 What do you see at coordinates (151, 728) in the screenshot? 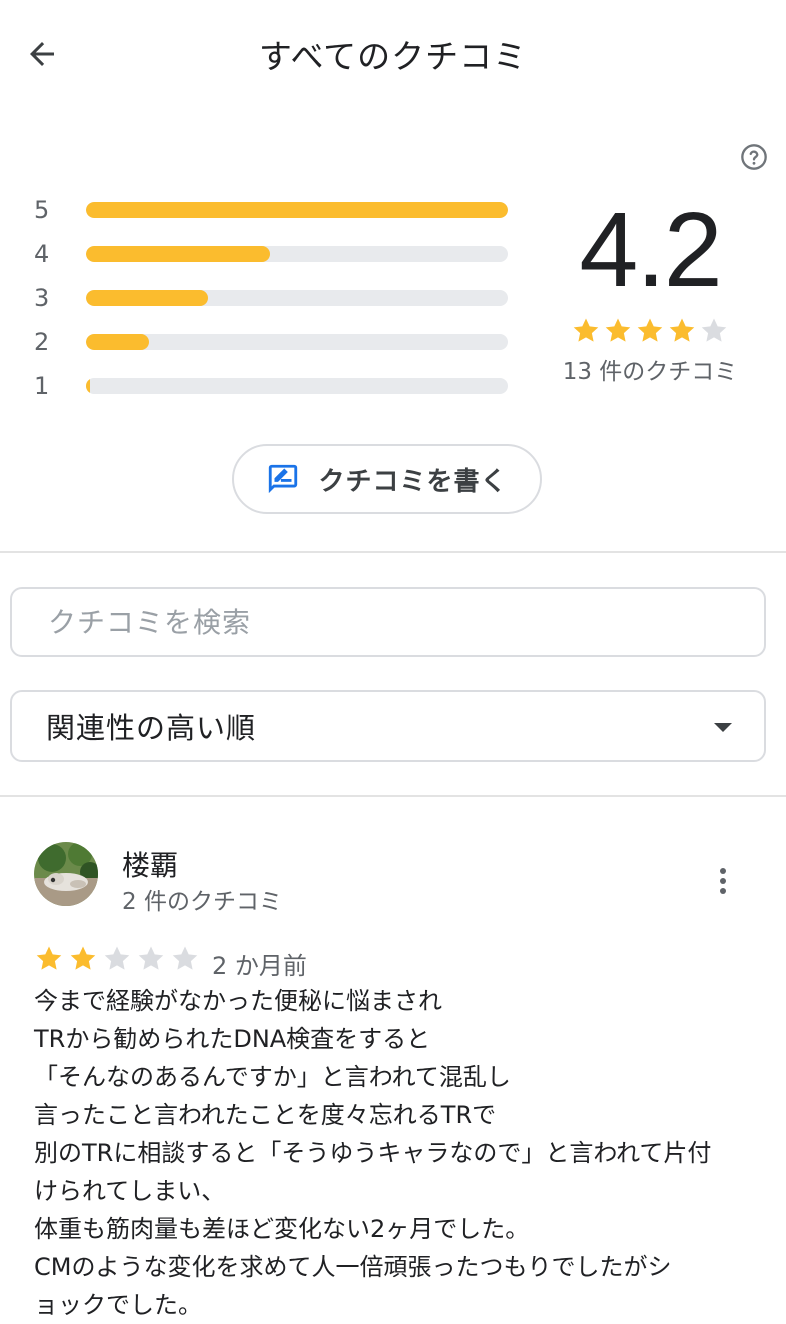
I see `sort-selected-value: 関連性の高い順` at bounding box center [151, 728].